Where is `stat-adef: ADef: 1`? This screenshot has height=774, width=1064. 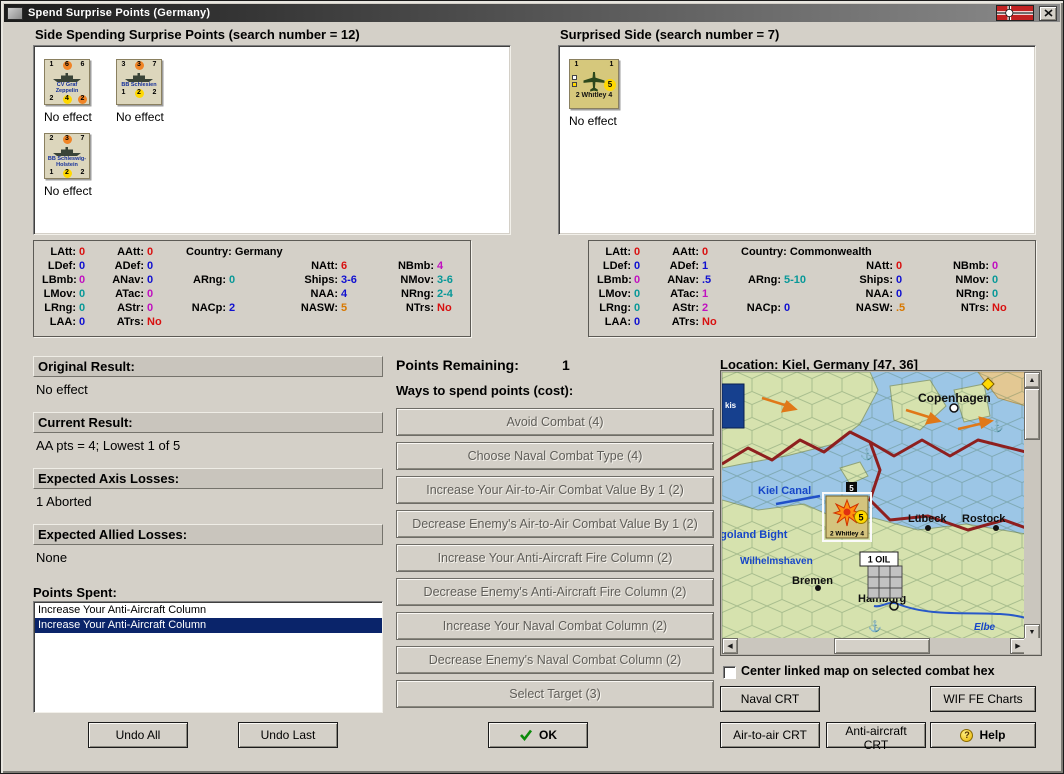 stat-adef: ADef: 1 is located at coordinates (689, 266).